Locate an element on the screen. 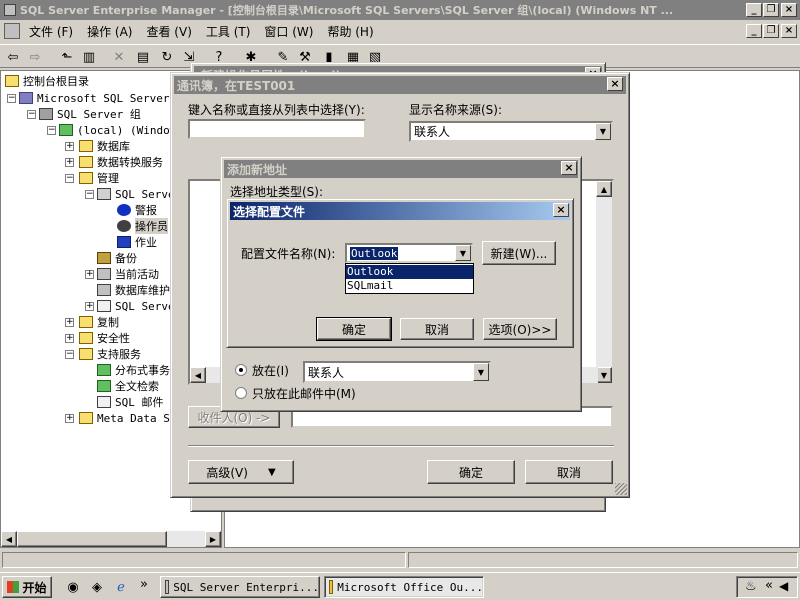 This screenshot has width=800, height=600. child-close-button: × is located at coordinates (789, 31).